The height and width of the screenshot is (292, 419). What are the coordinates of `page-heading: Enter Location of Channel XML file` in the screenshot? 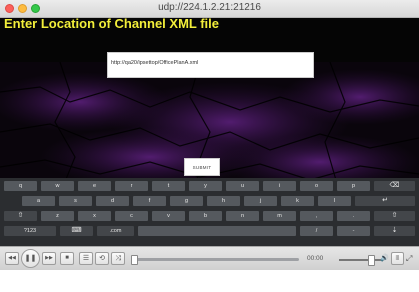 It's located at (111, 24).